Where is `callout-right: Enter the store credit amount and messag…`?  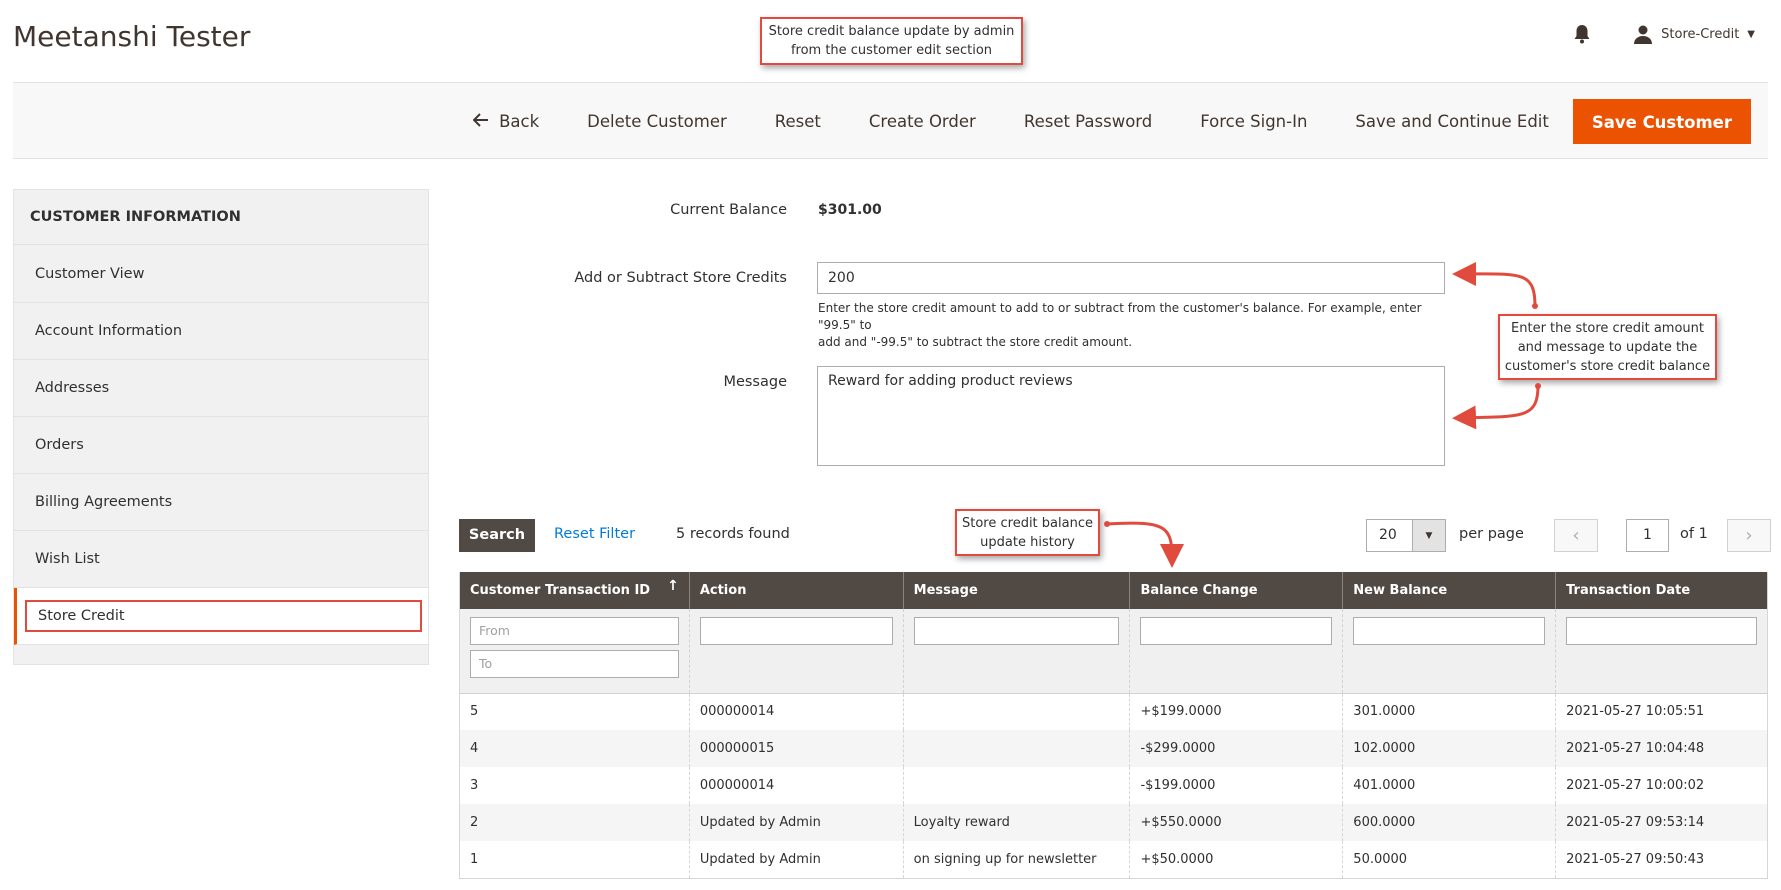
callout-right: Enter the store credit amount and messag… is located at coordinates (1607, 347).